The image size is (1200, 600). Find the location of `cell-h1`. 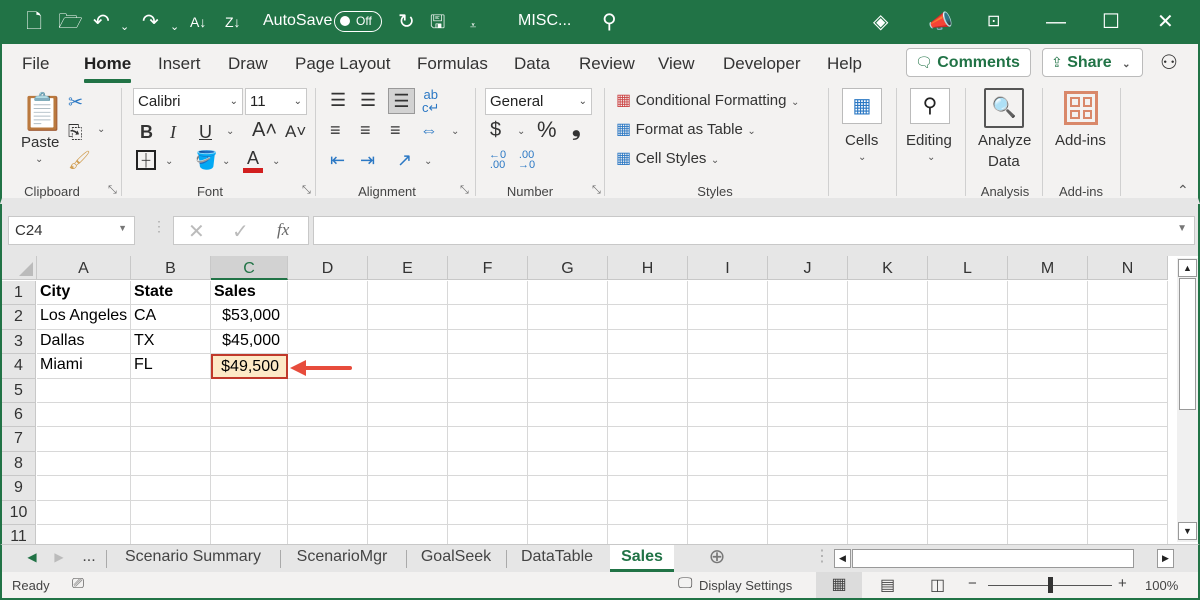

cell-h1 is located at coordinates (648, 293).